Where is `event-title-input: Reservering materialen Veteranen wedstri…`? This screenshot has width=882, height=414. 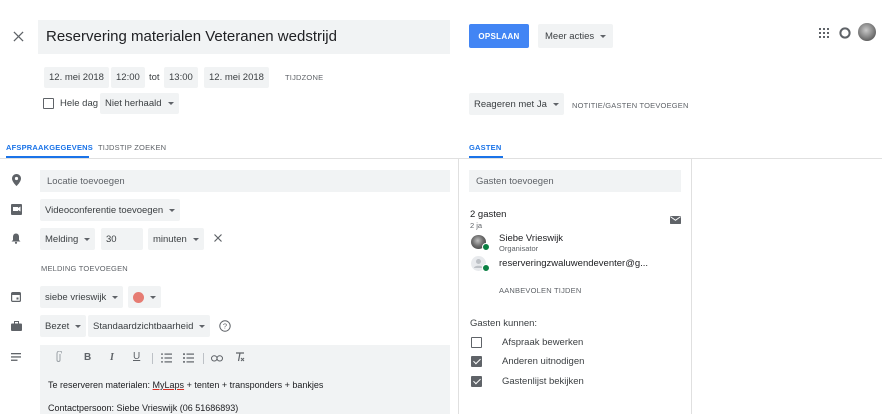 event-title-input: Reservering materialen Veteranen wedstri… is located at coordinates (244, 37).